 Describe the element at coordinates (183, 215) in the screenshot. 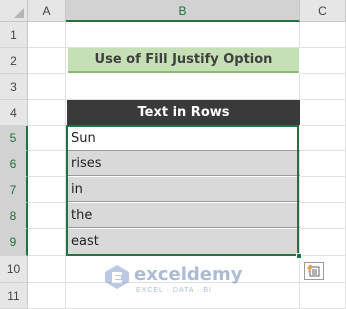

I see `table-cell-b8: the` at that location.